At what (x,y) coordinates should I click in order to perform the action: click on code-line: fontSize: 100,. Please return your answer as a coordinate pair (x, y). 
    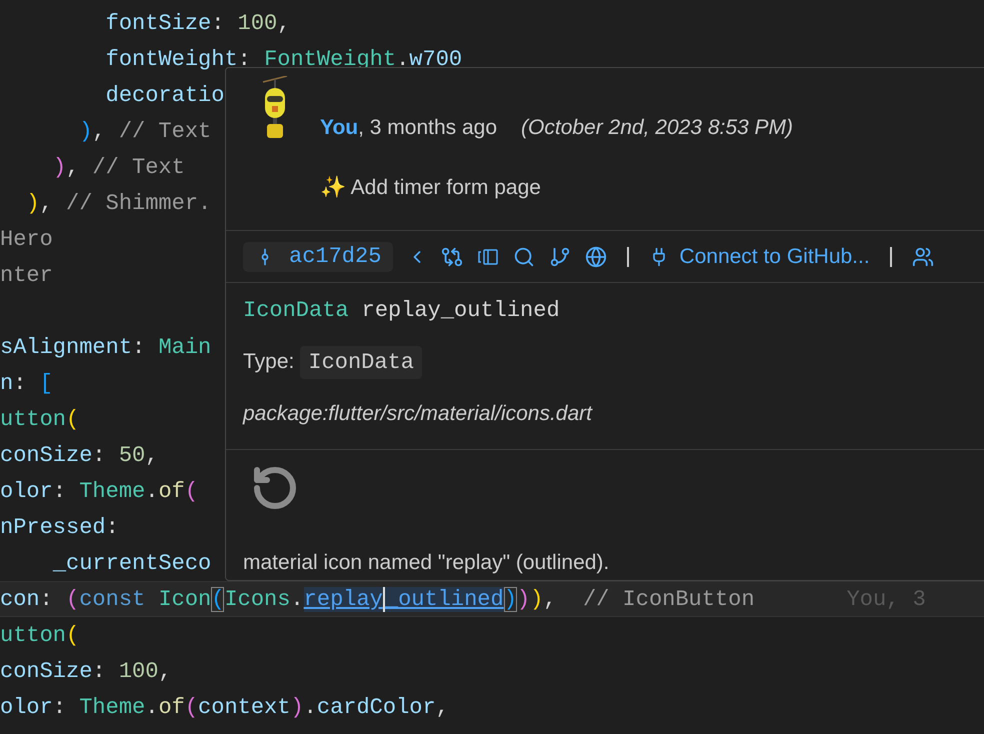
    Looking at the image, I should click on (198, 24).